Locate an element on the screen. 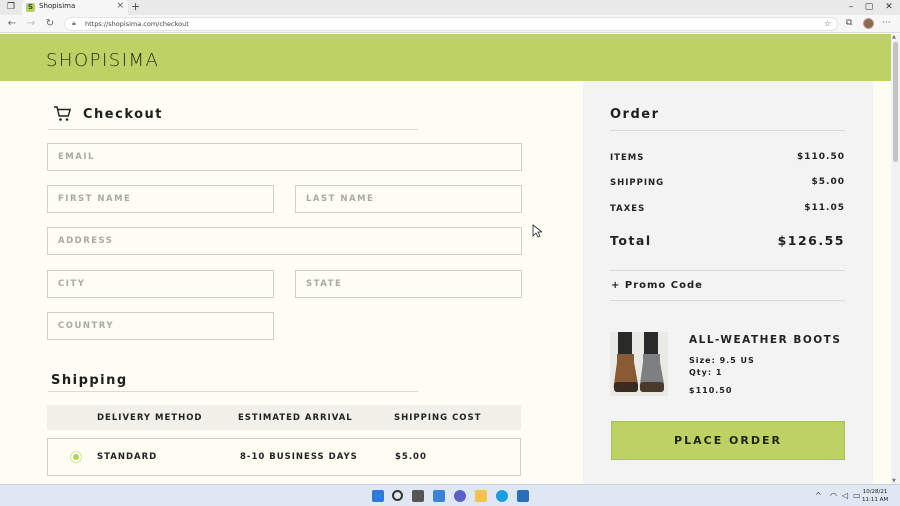  window-close-icon: ✕ is located at coordinates (889, 7).